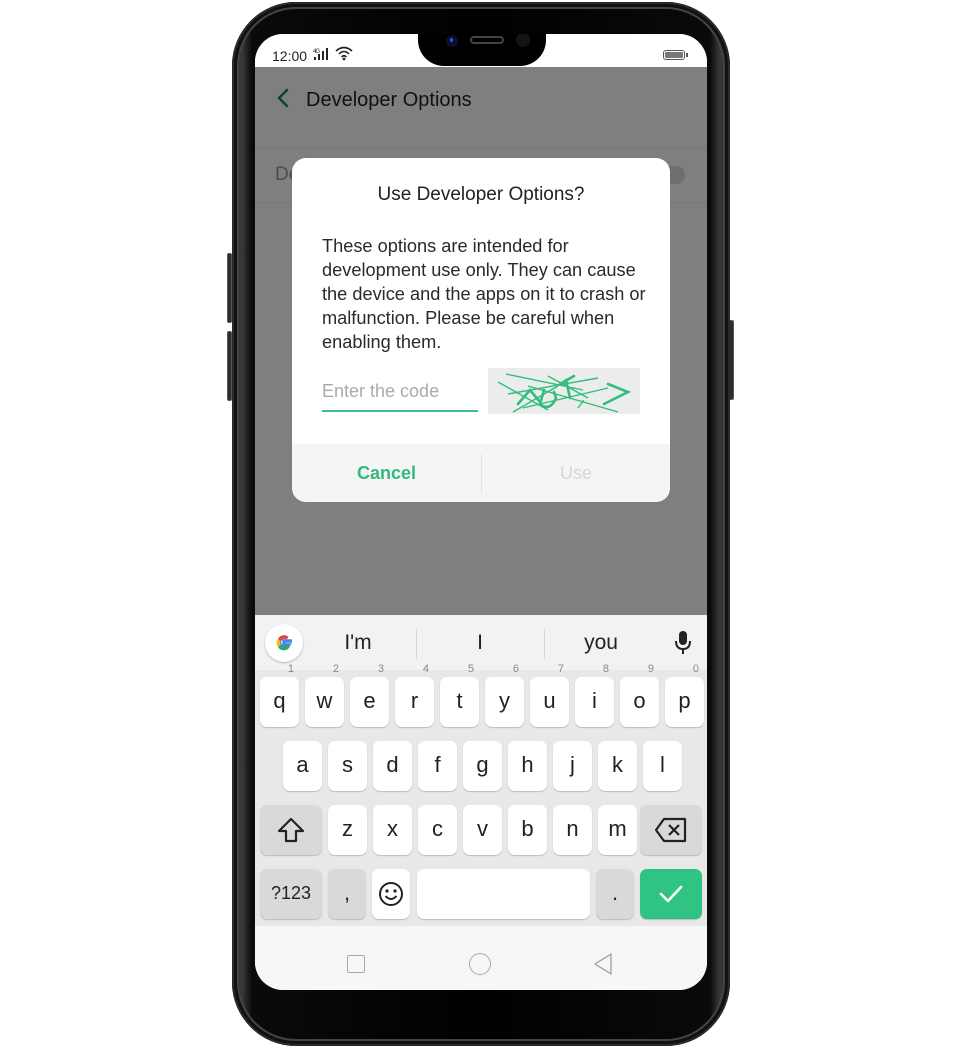 The image size is (960, 1048). I want to click on key-label: q, so click(279, 700).